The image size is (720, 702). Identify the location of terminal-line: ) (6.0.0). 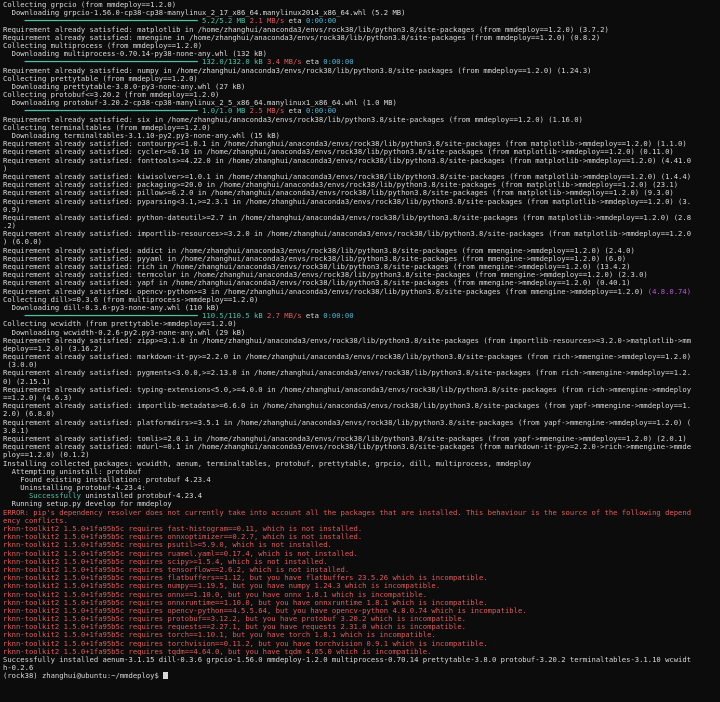
(360, 242).